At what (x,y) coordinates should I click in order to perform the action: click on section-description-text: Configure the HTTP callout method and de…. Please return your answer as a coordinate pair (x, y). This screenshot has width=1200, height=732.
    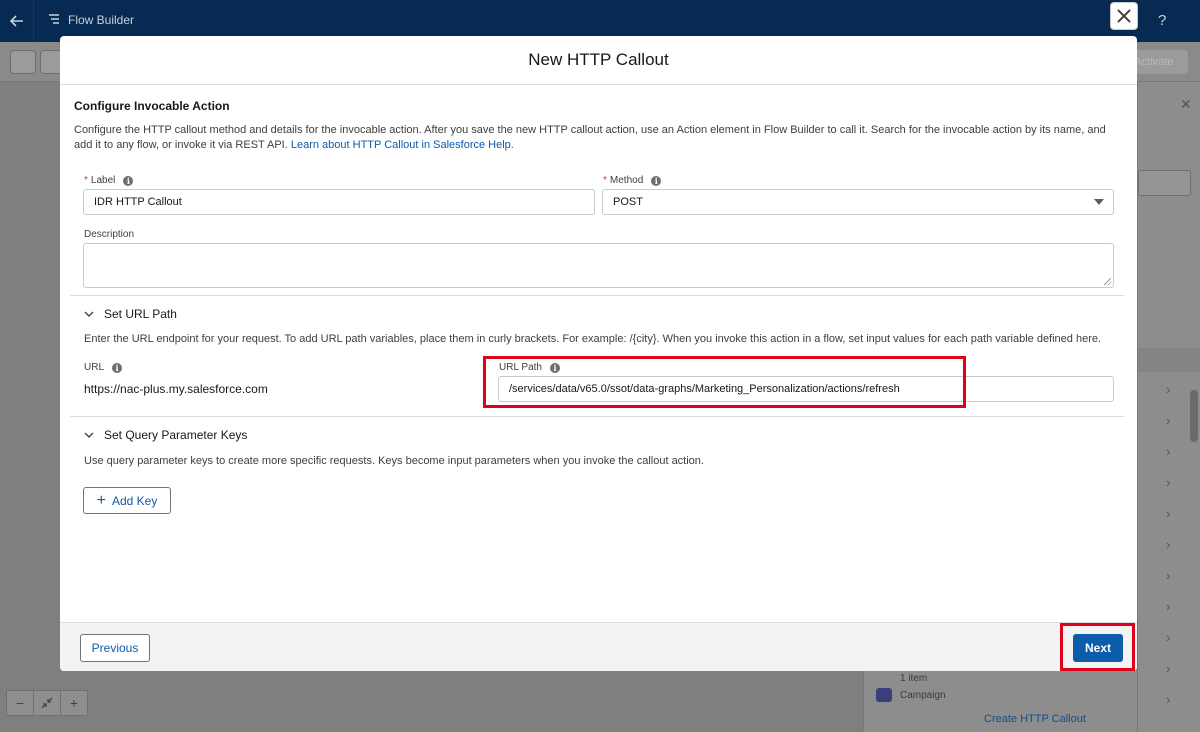
    Looking at the image, I should click on (590, 137).